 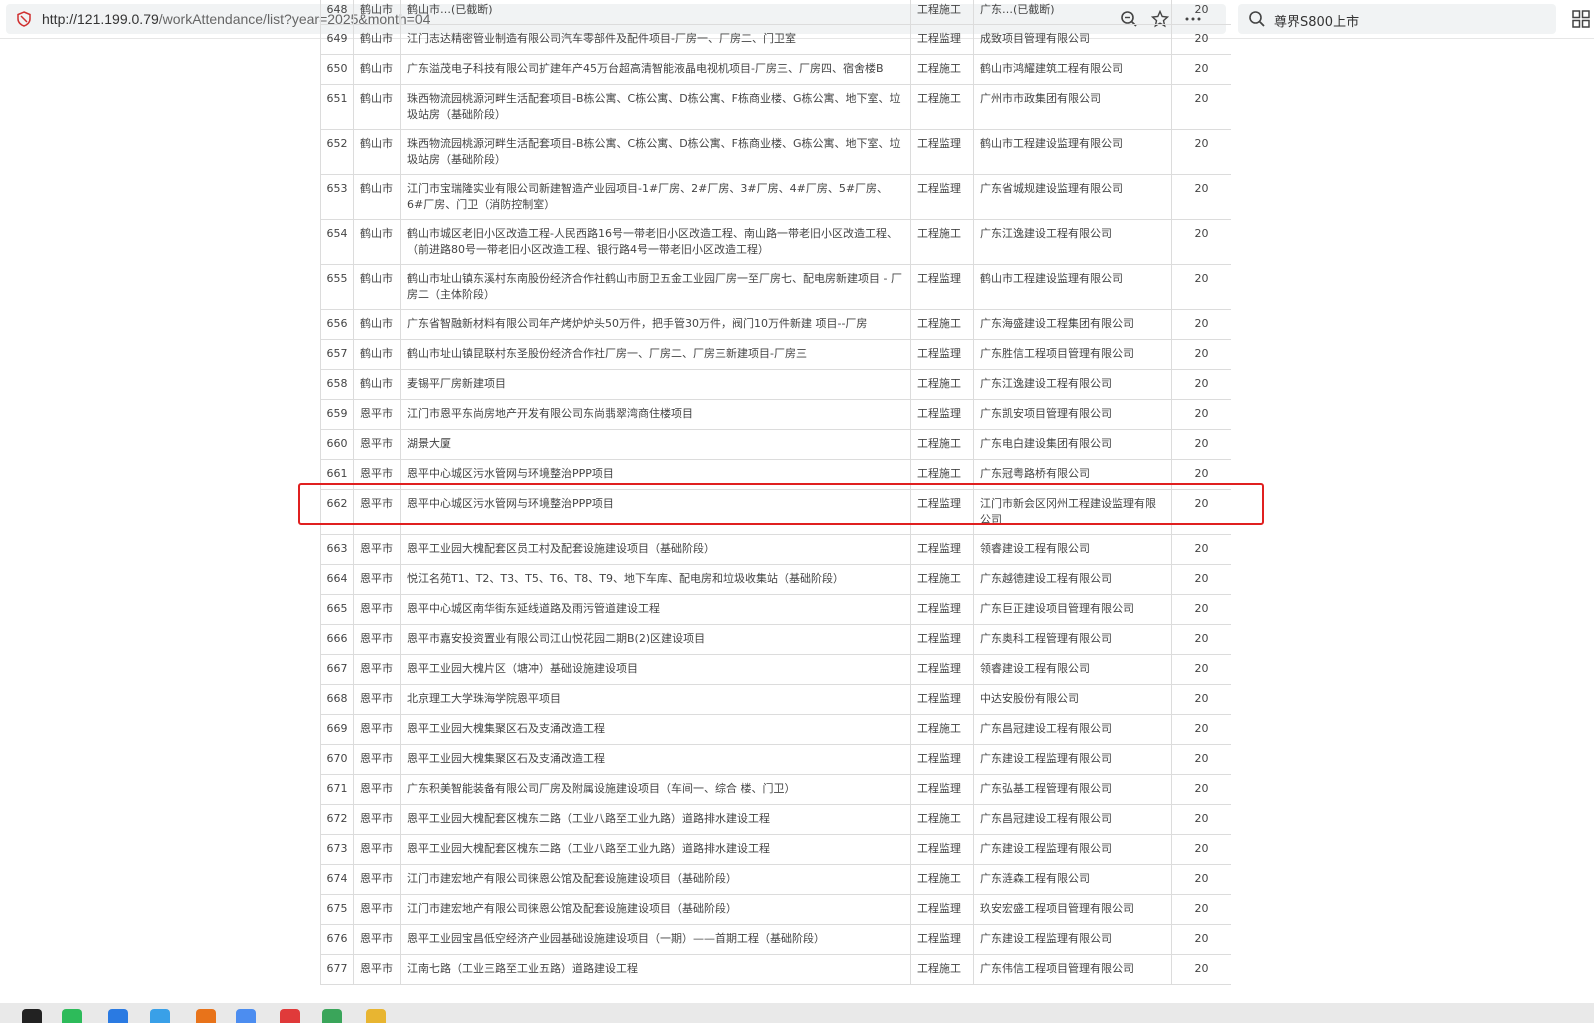 I want to click on row-number: 677, so click(x=337, y=969).